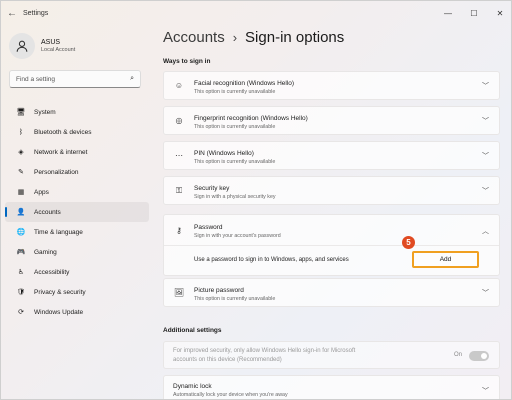  I want to click on person-icon: 👤, so click(21, 212).